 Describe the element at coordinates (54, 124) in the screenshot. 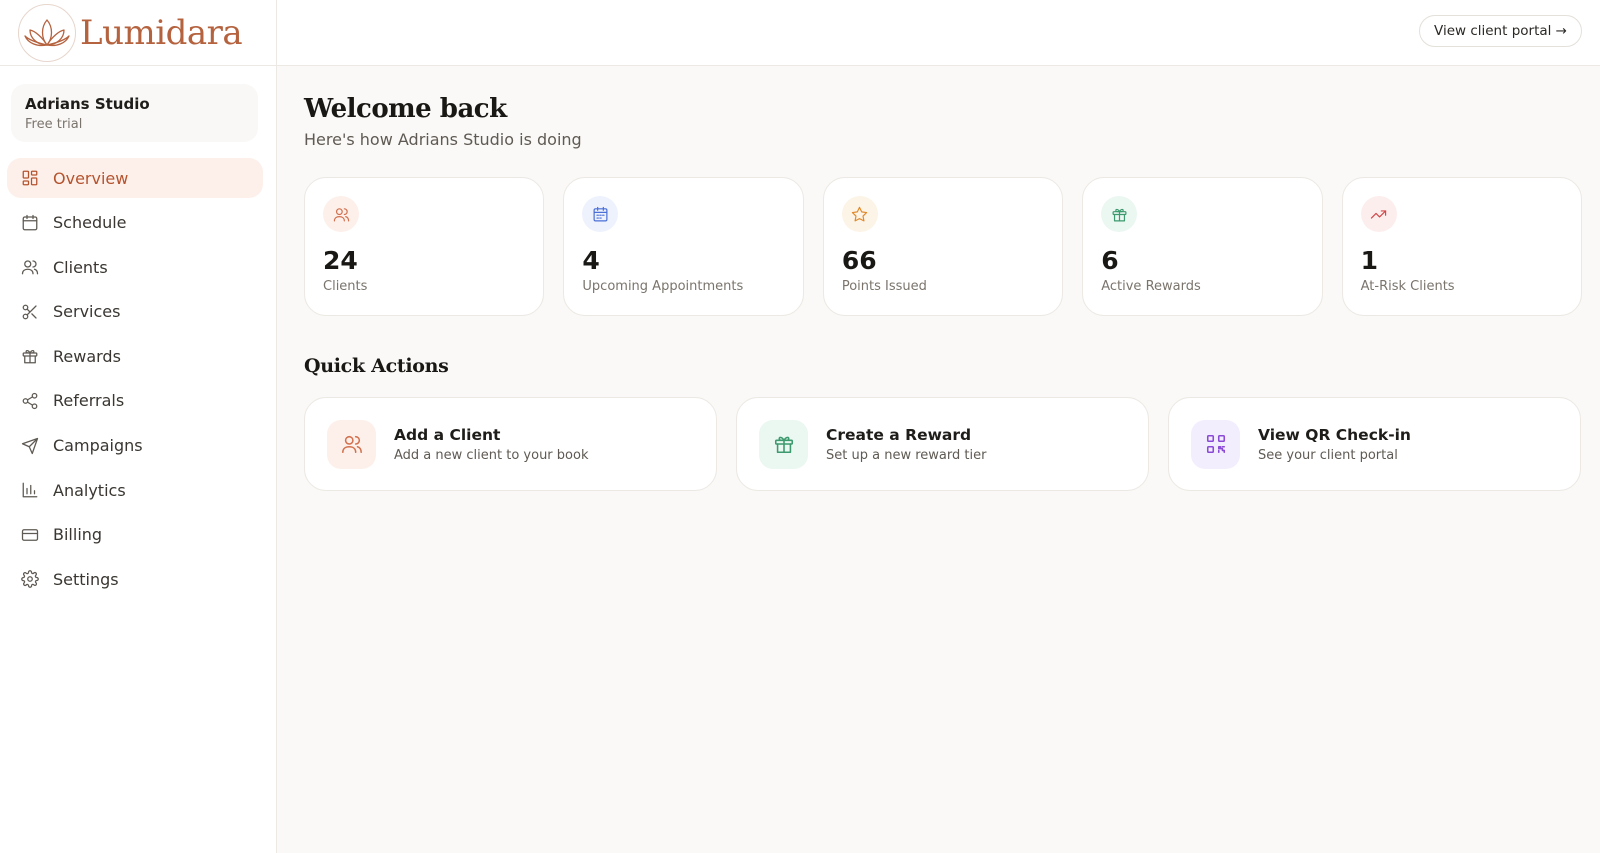

I see `studio-plan: Free trial` at that location.